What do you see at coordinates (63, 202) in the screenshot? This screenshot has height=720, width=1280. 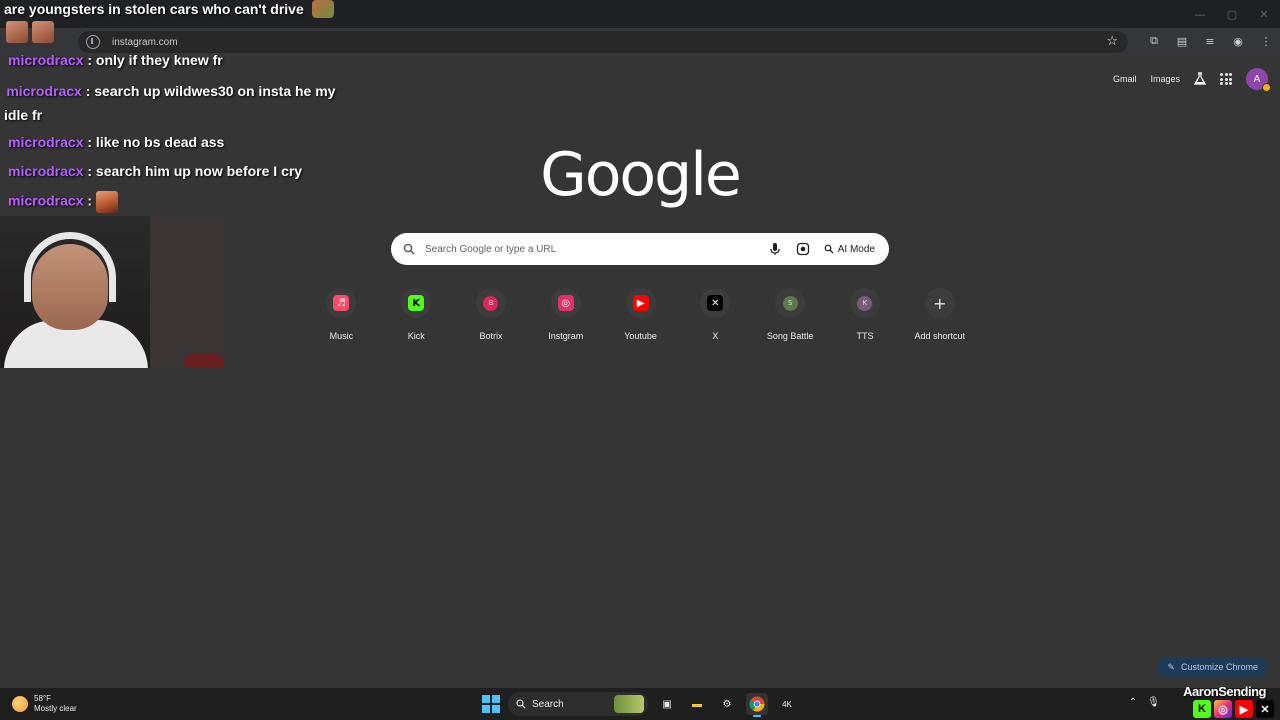 I see `chat-message: microdracx :` at bounding box center [63, 202].